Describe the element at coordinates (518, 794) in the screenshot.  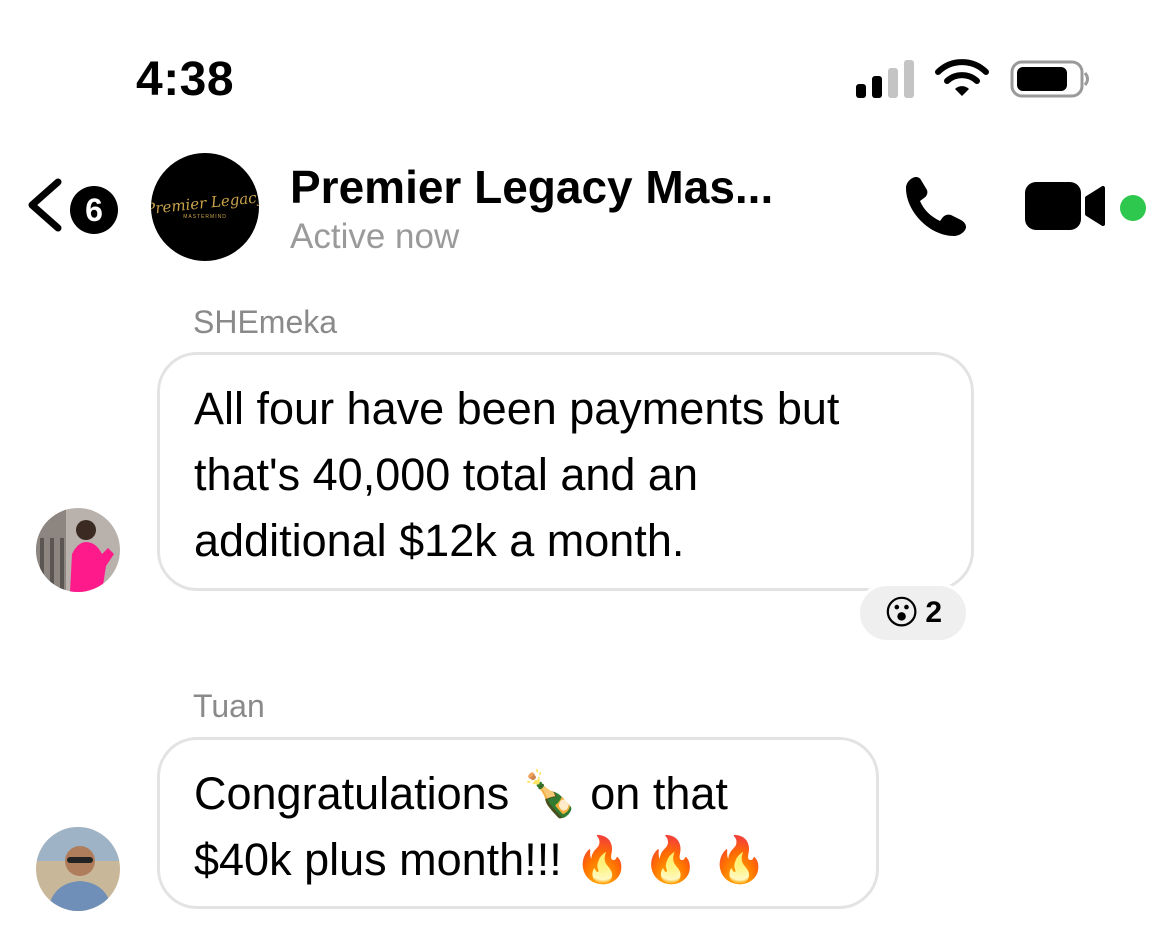
I see `message-text-line: Congratulations 🍾 on that` at that location.